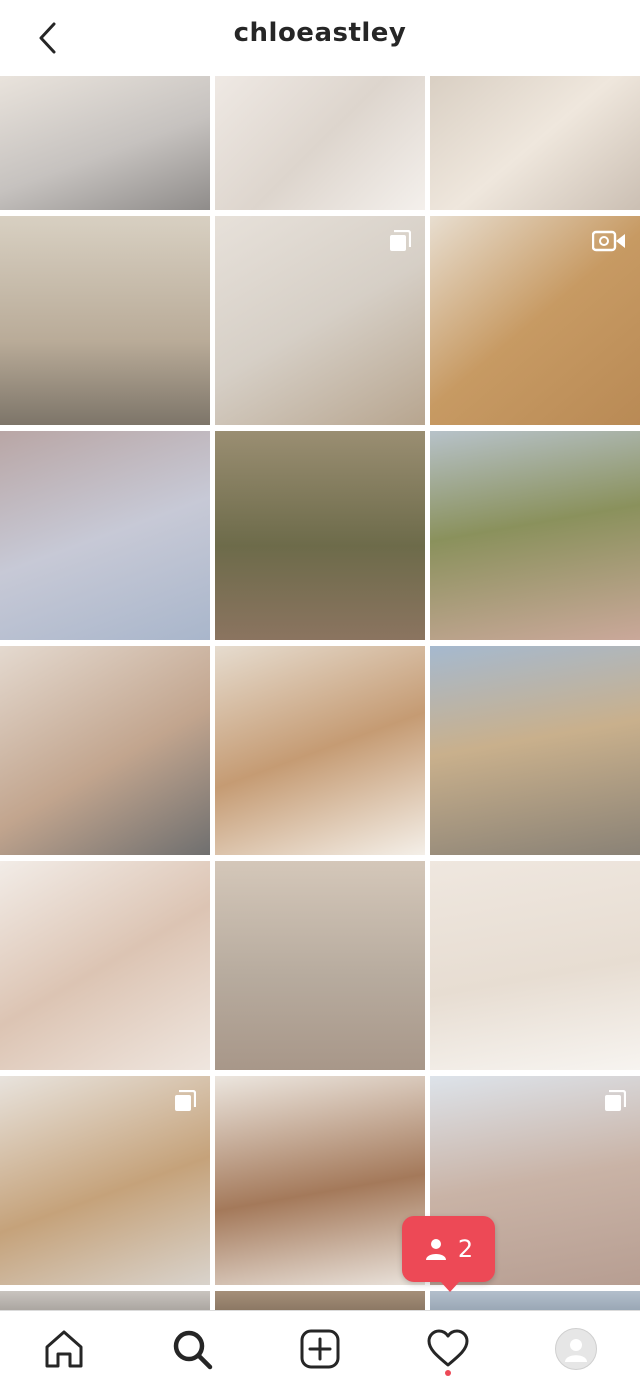  I want to click on profile-avatar, so click(576, 1349).